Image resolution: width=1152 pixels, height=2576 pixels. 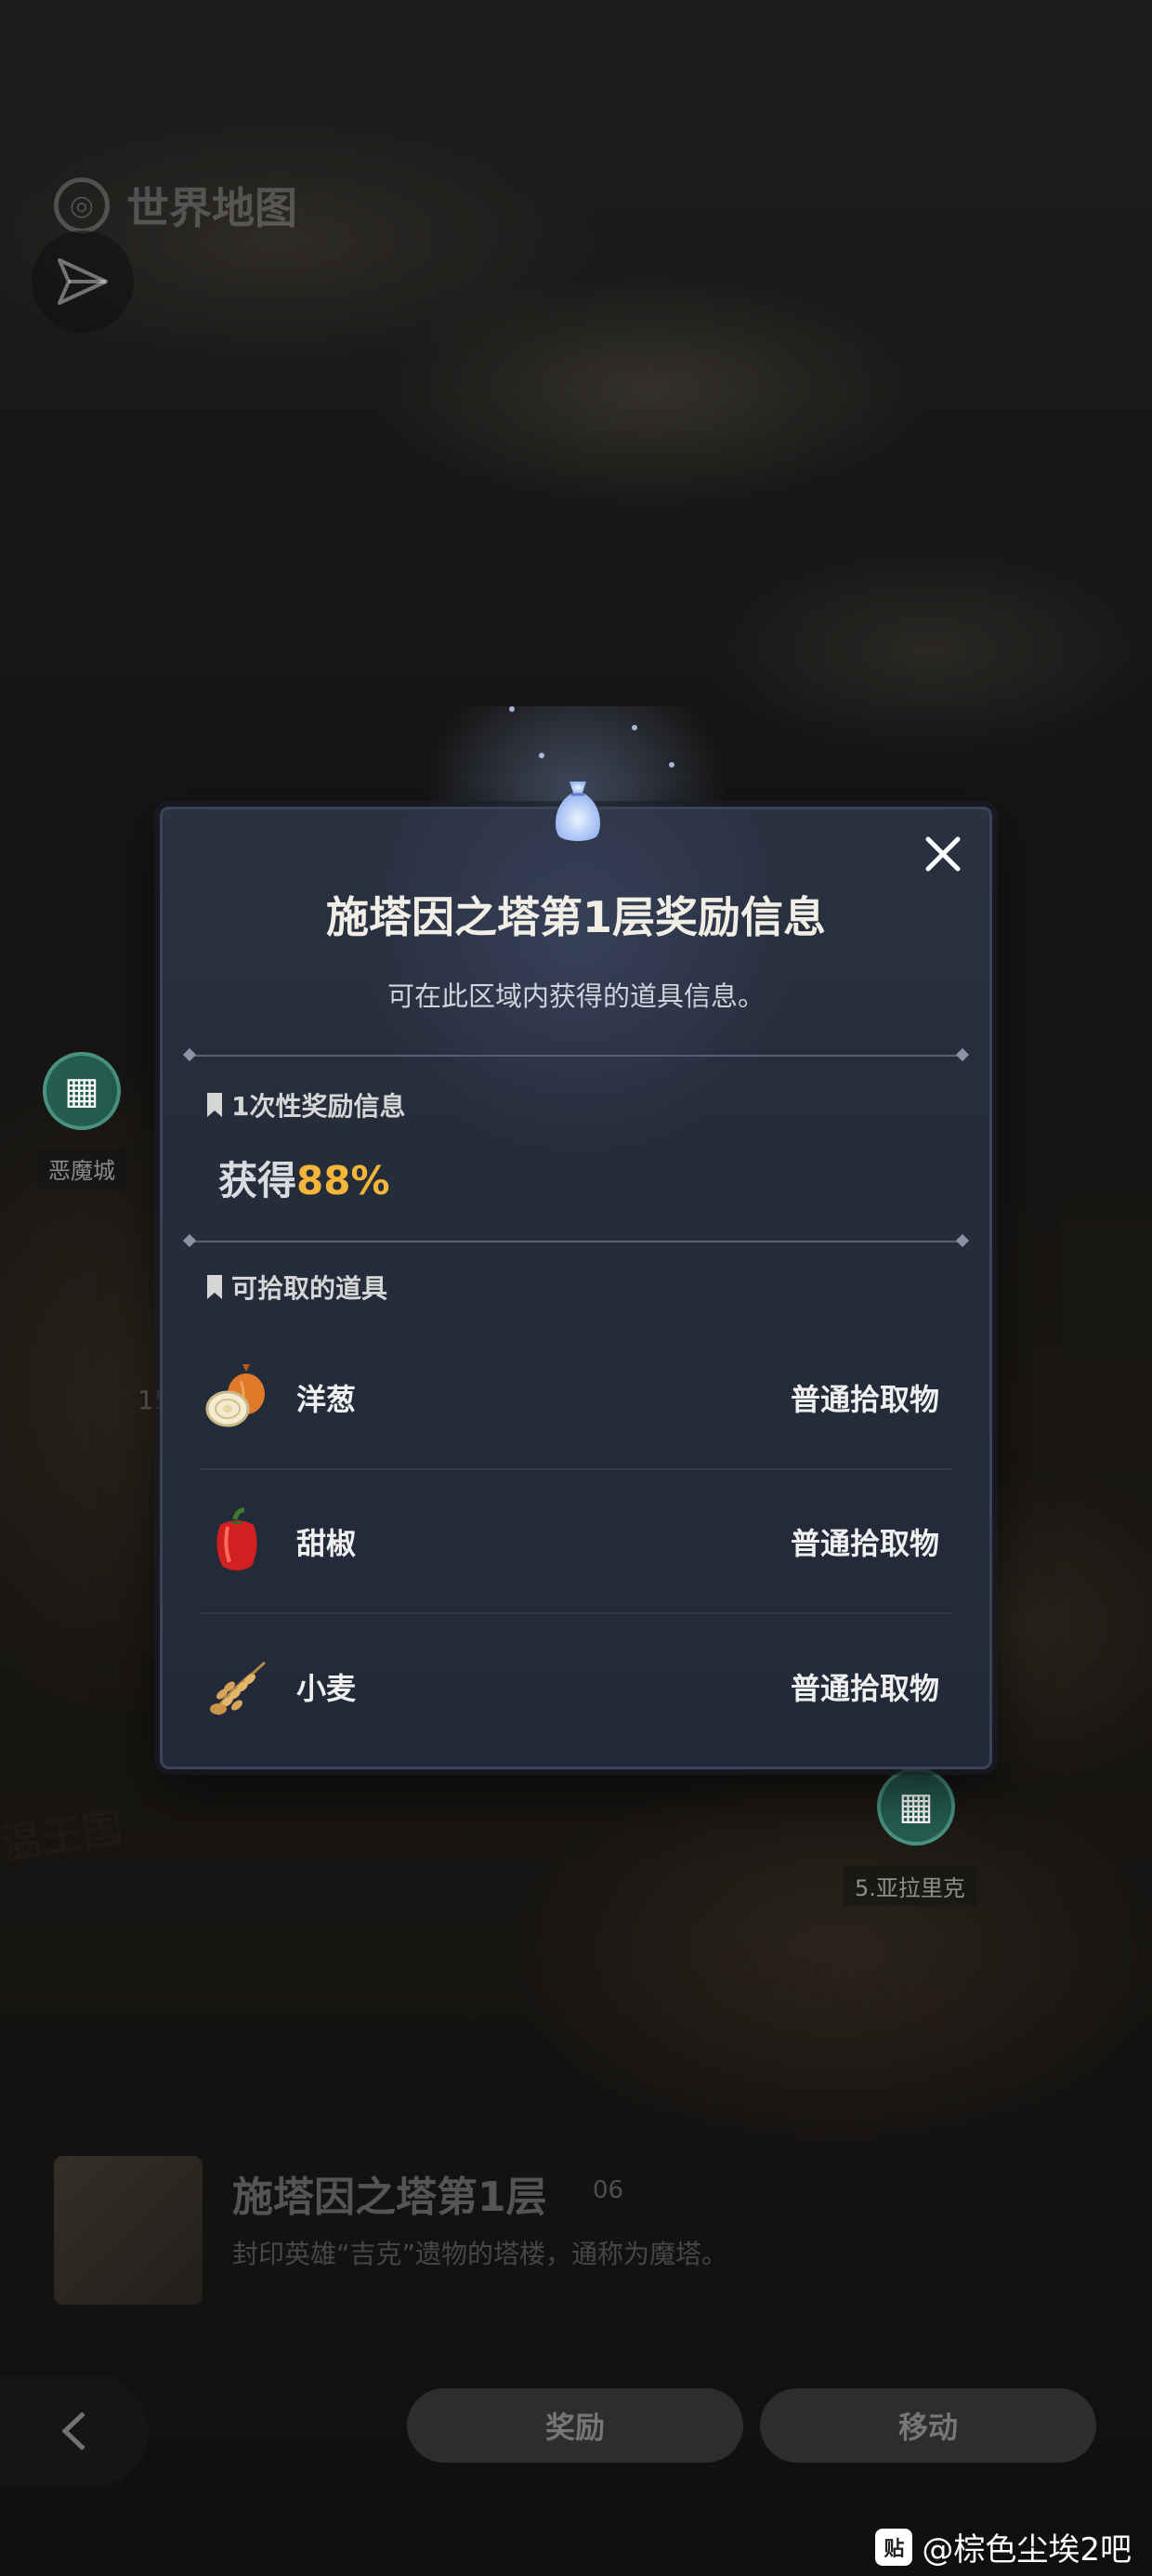 What do you see at coordinates (576, 1398) in the screenshot?
I see `list-item: 洋葱 普通拾取物` at bounding box center [576, 1398].